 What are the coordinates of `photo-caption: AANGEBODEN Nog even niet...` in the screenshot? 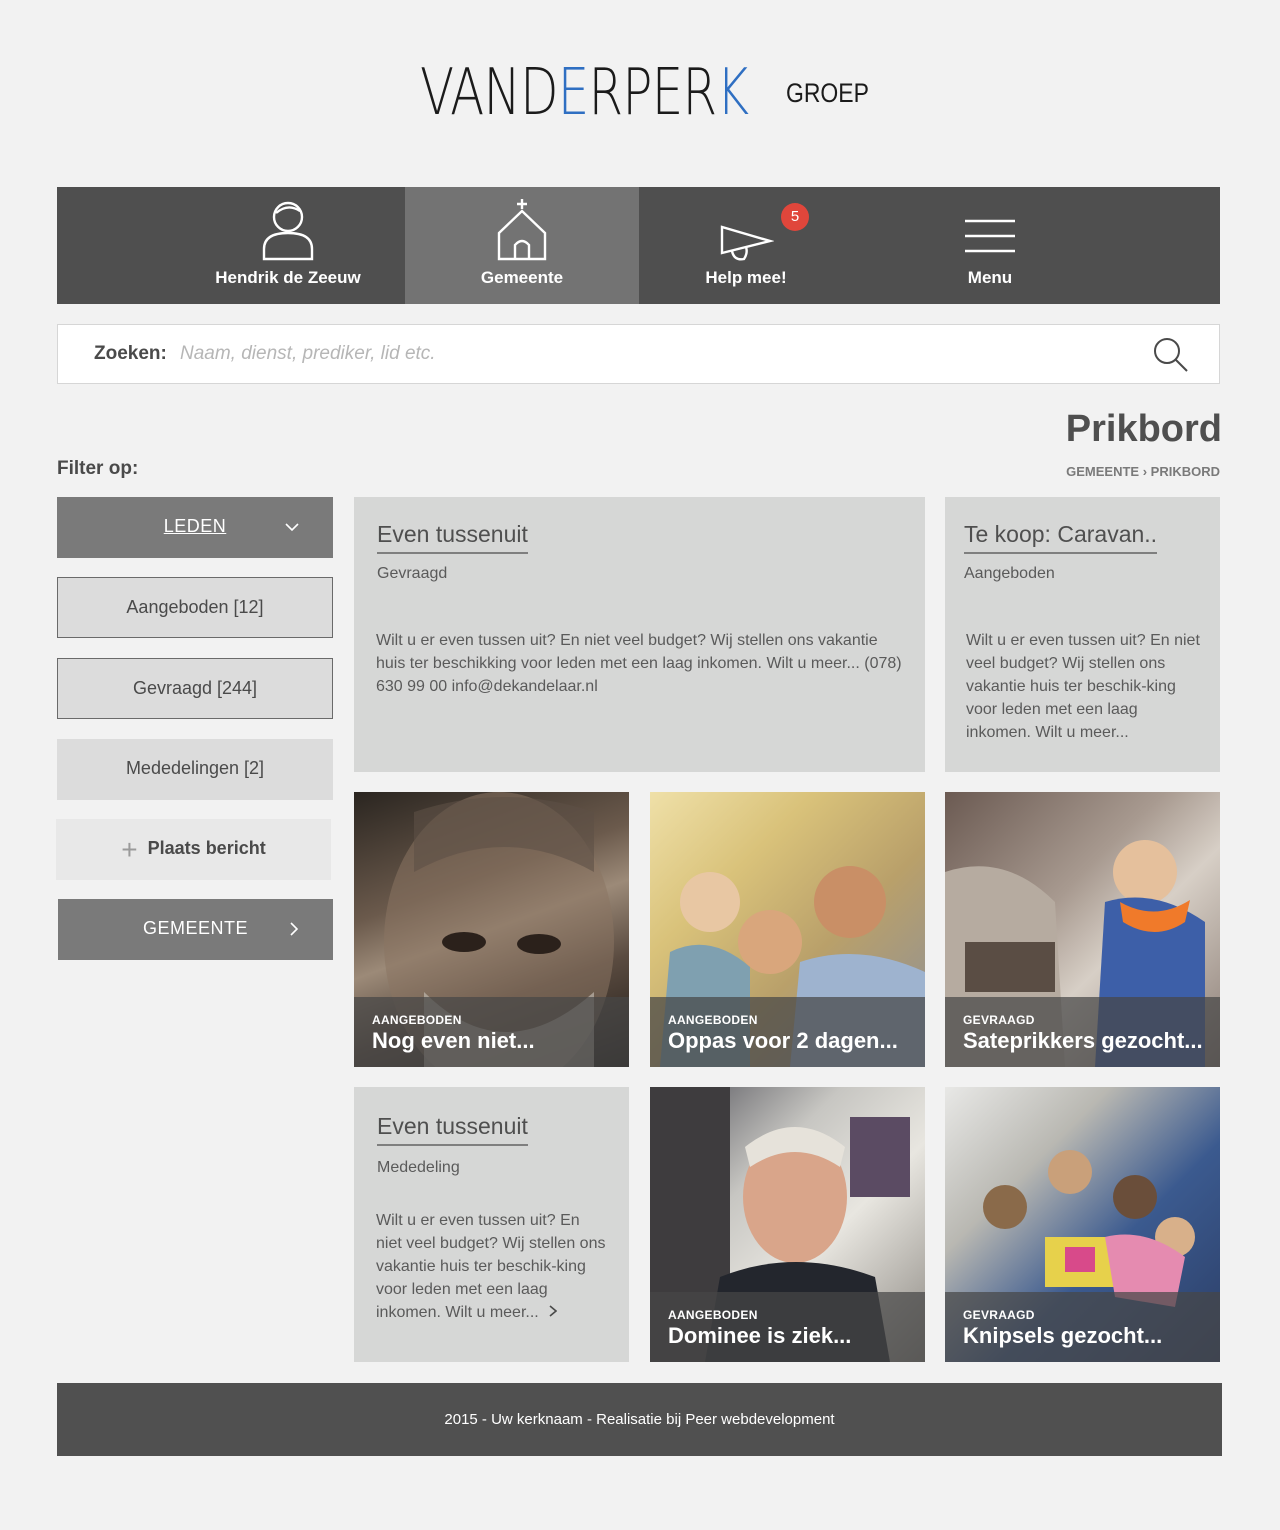 It's located at (491, 1032).